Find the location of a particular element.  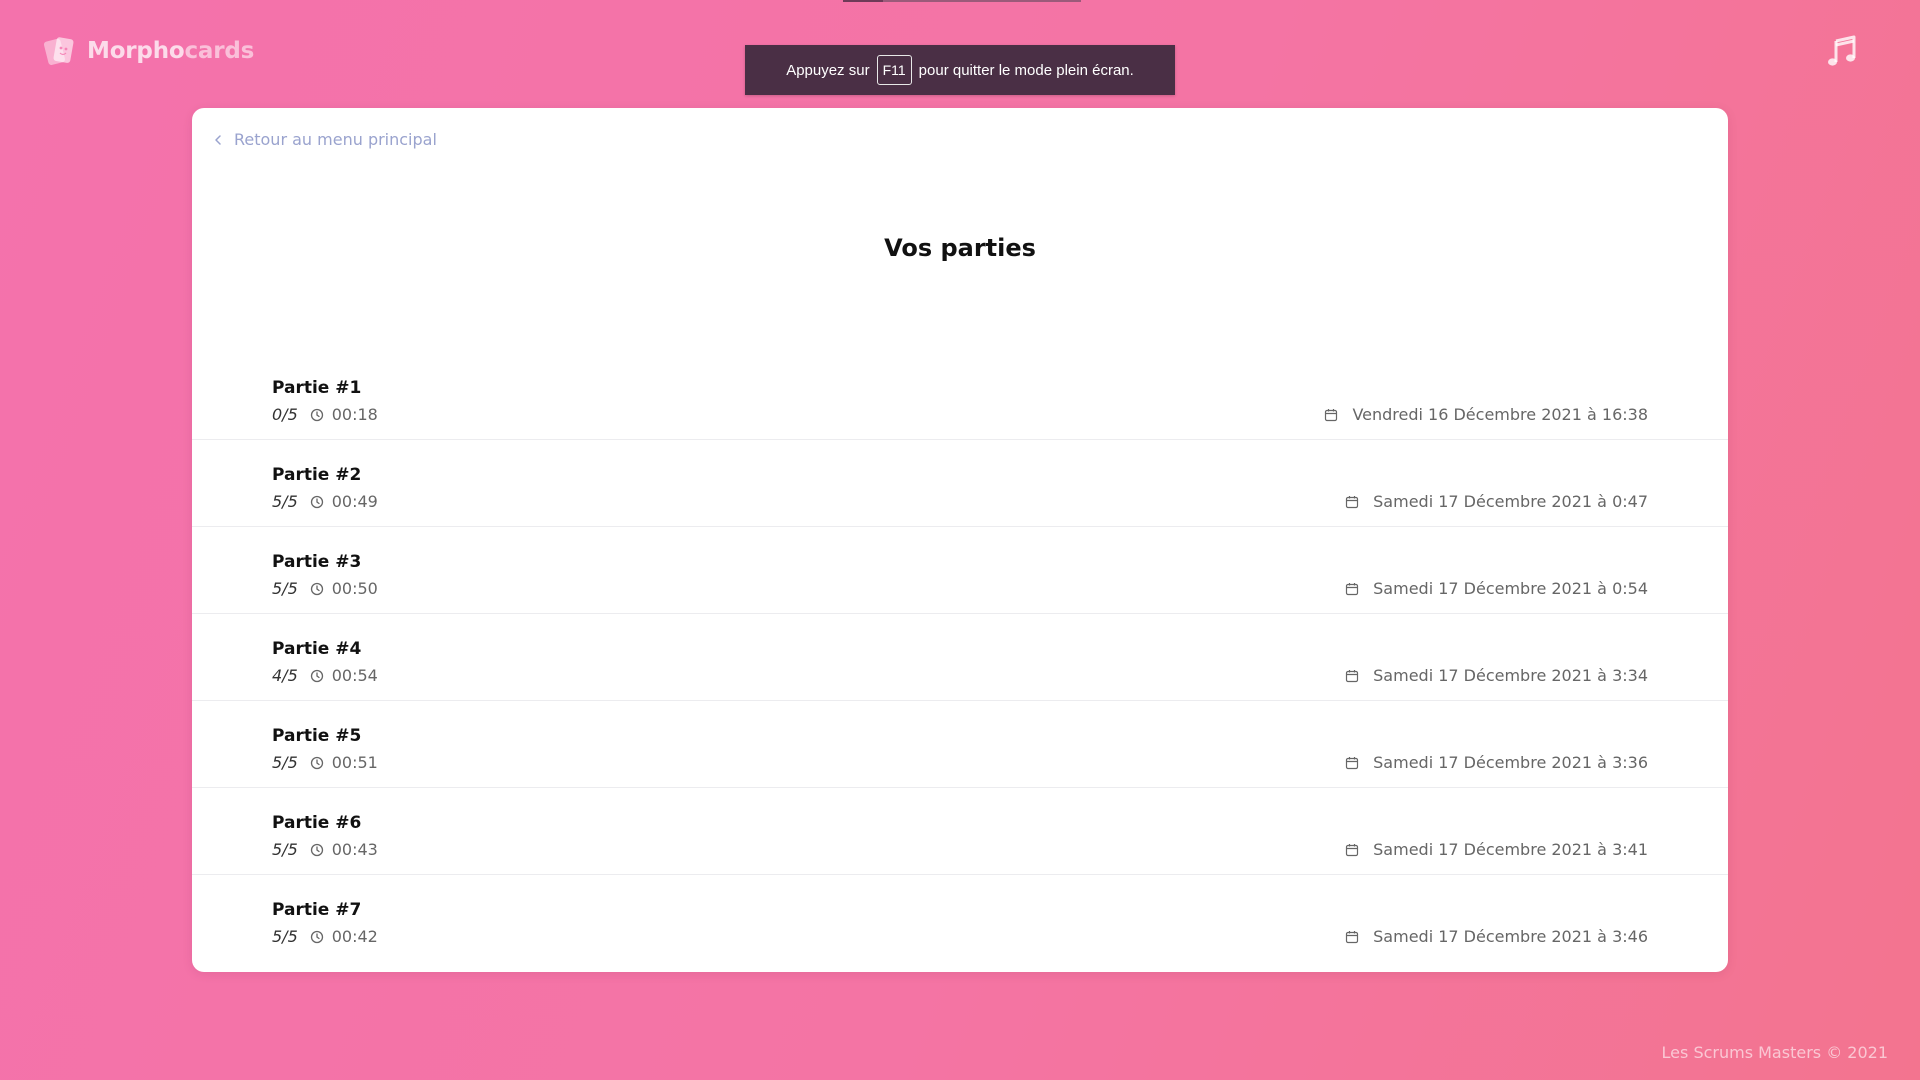

game-date: Samedi 17 Décembre 2021 à 0:54 is located at coordinates (1496, 588).